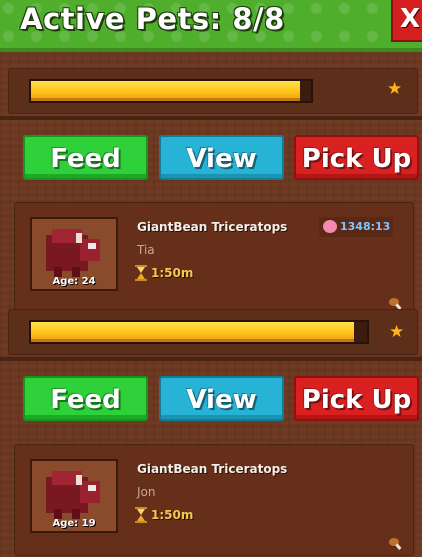 The image size is (422, 557). I want to click on pet-age: Age: 19, so click(74, 523).